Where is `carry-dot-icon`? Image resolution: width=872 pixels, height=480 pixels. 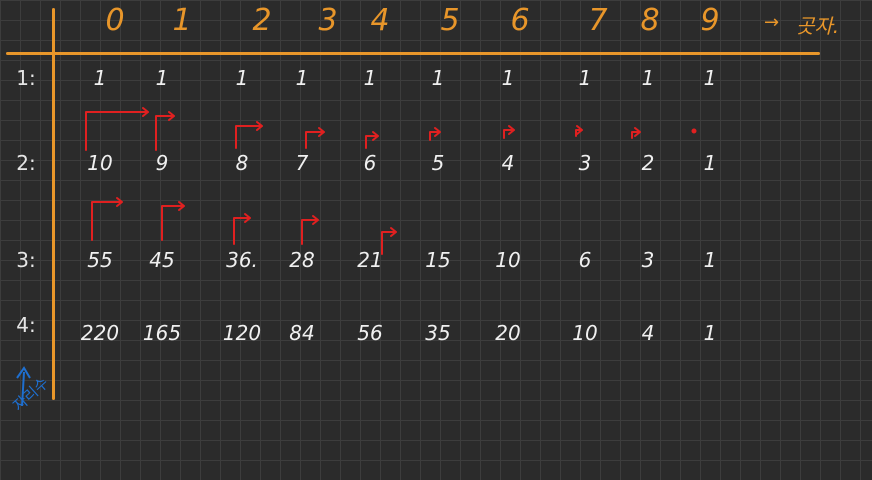
carry-dot-icon is located at coordinates (694, 131).